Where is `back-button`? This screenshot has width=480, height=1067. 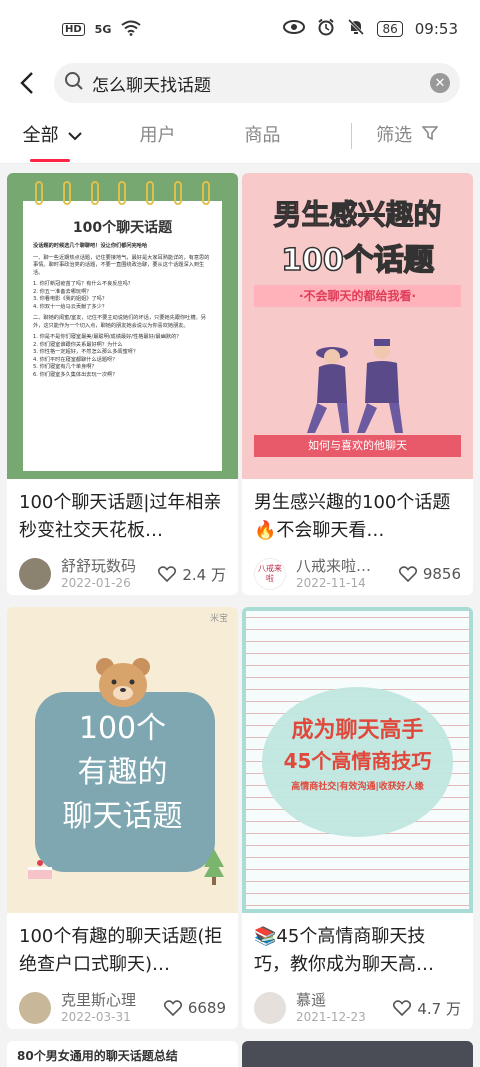
back-button is located at coordinates (27, 83).